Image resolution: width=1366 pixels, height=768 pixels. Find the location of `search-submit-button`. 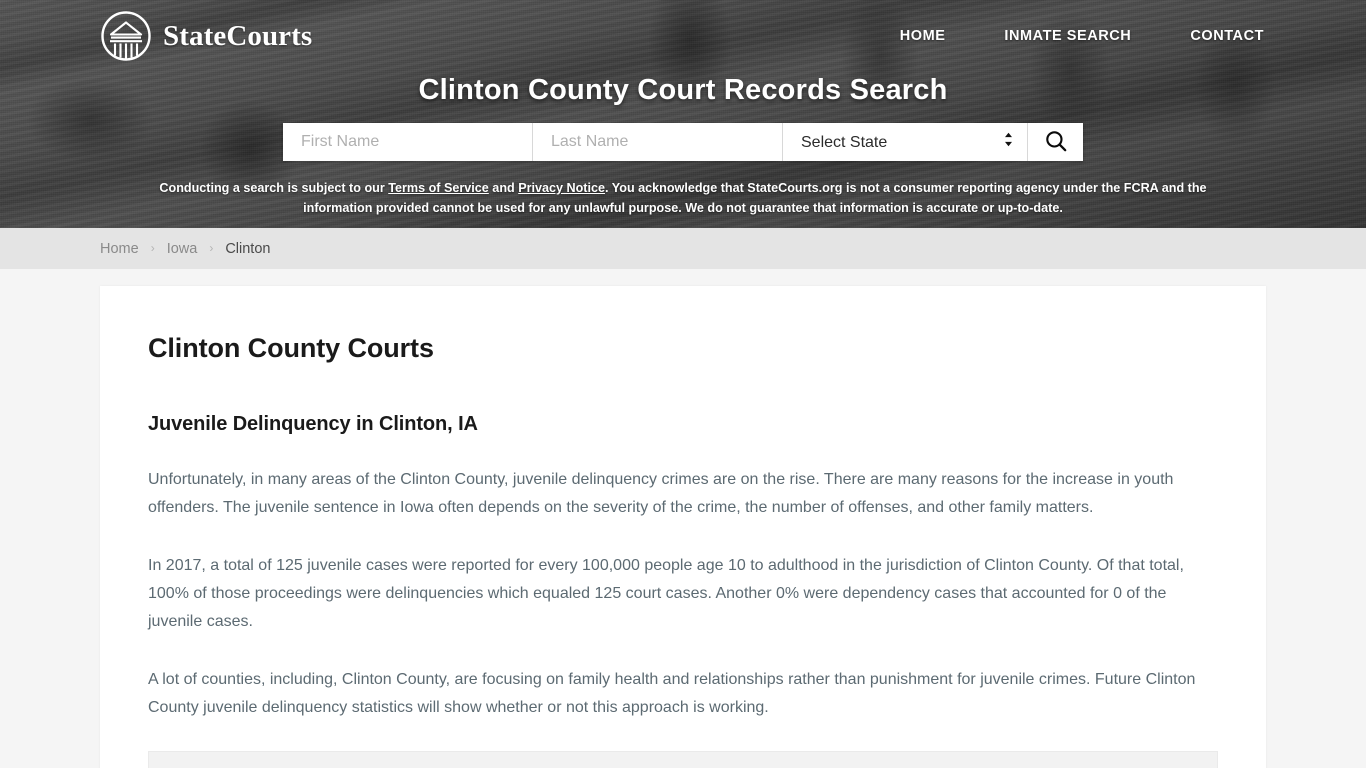

search-submit-button is located at coordinates (1055, 142).